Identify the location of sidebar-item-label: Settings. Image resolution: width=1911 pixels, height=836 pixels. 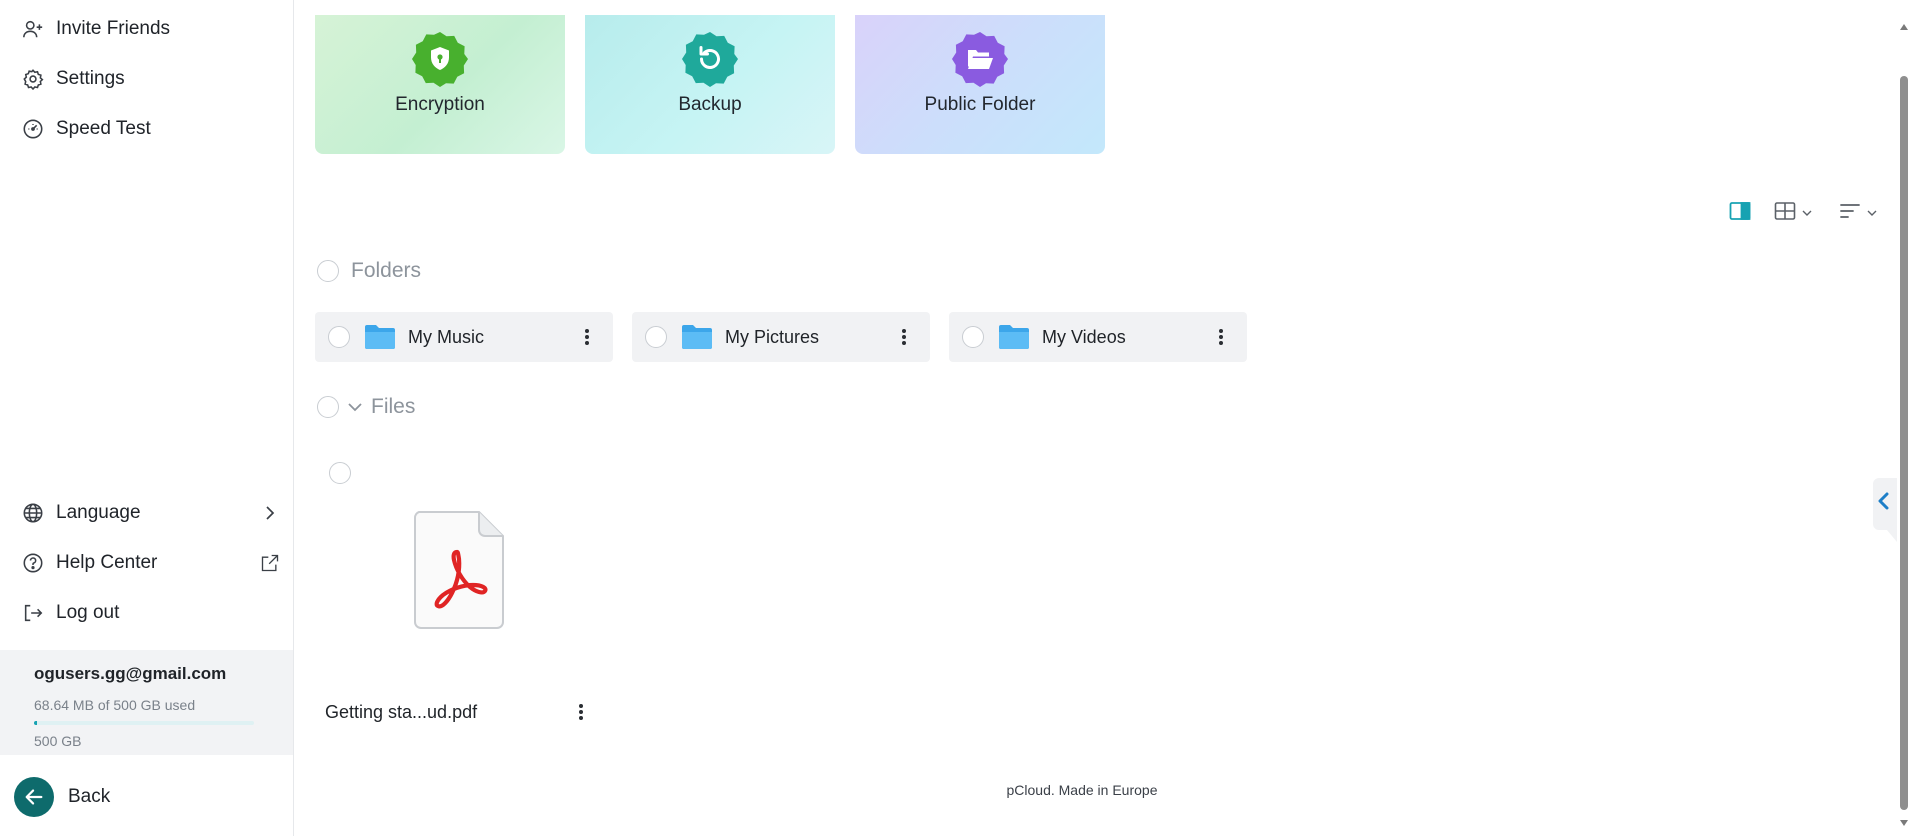
(90, 78).